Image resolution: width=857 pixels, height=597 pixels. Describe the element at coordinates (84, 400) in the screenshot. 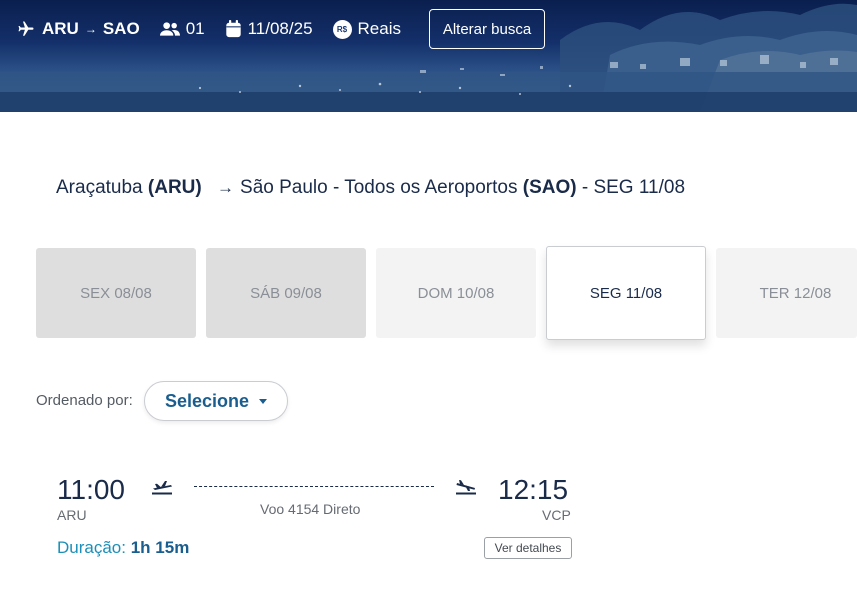

I see `sort-label: Ordenado por:` at that location.